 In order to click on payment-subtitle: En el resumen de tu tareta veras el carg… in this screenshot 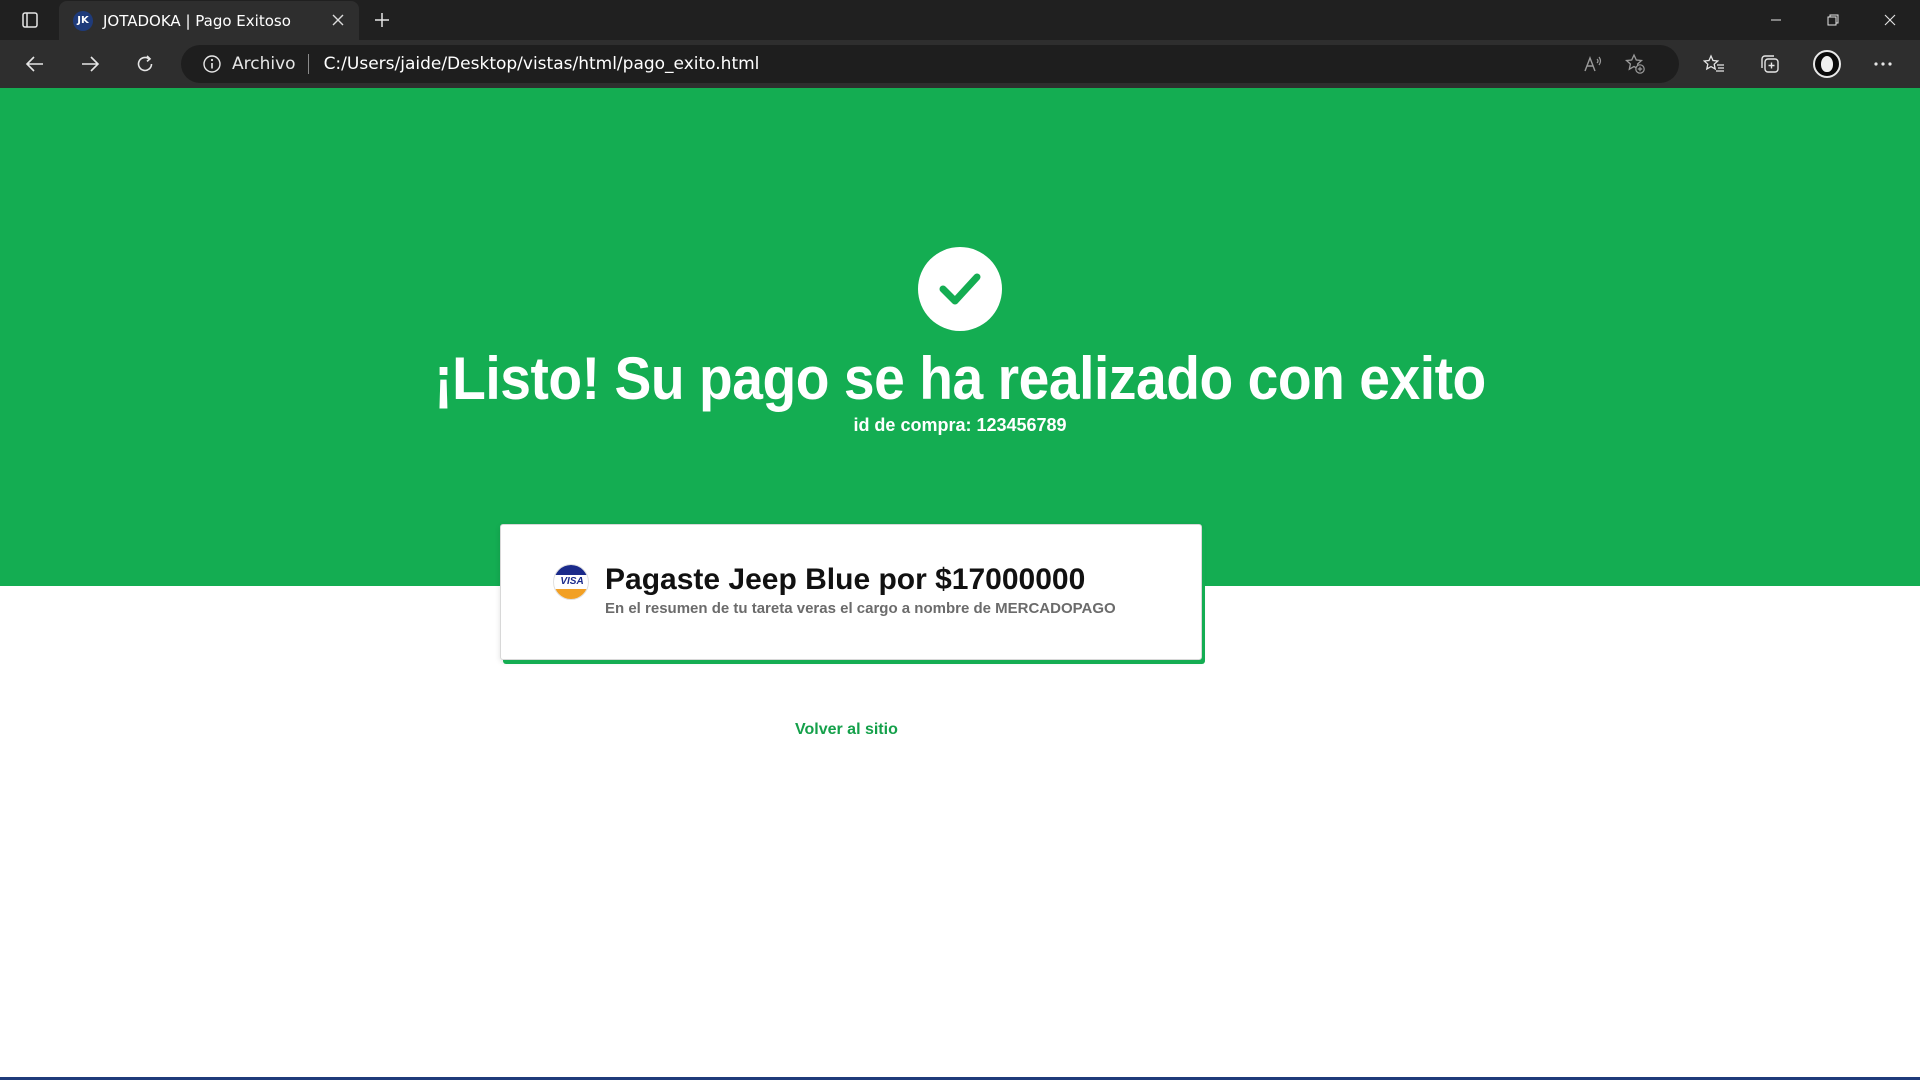, I will do `click(860, 608)`.